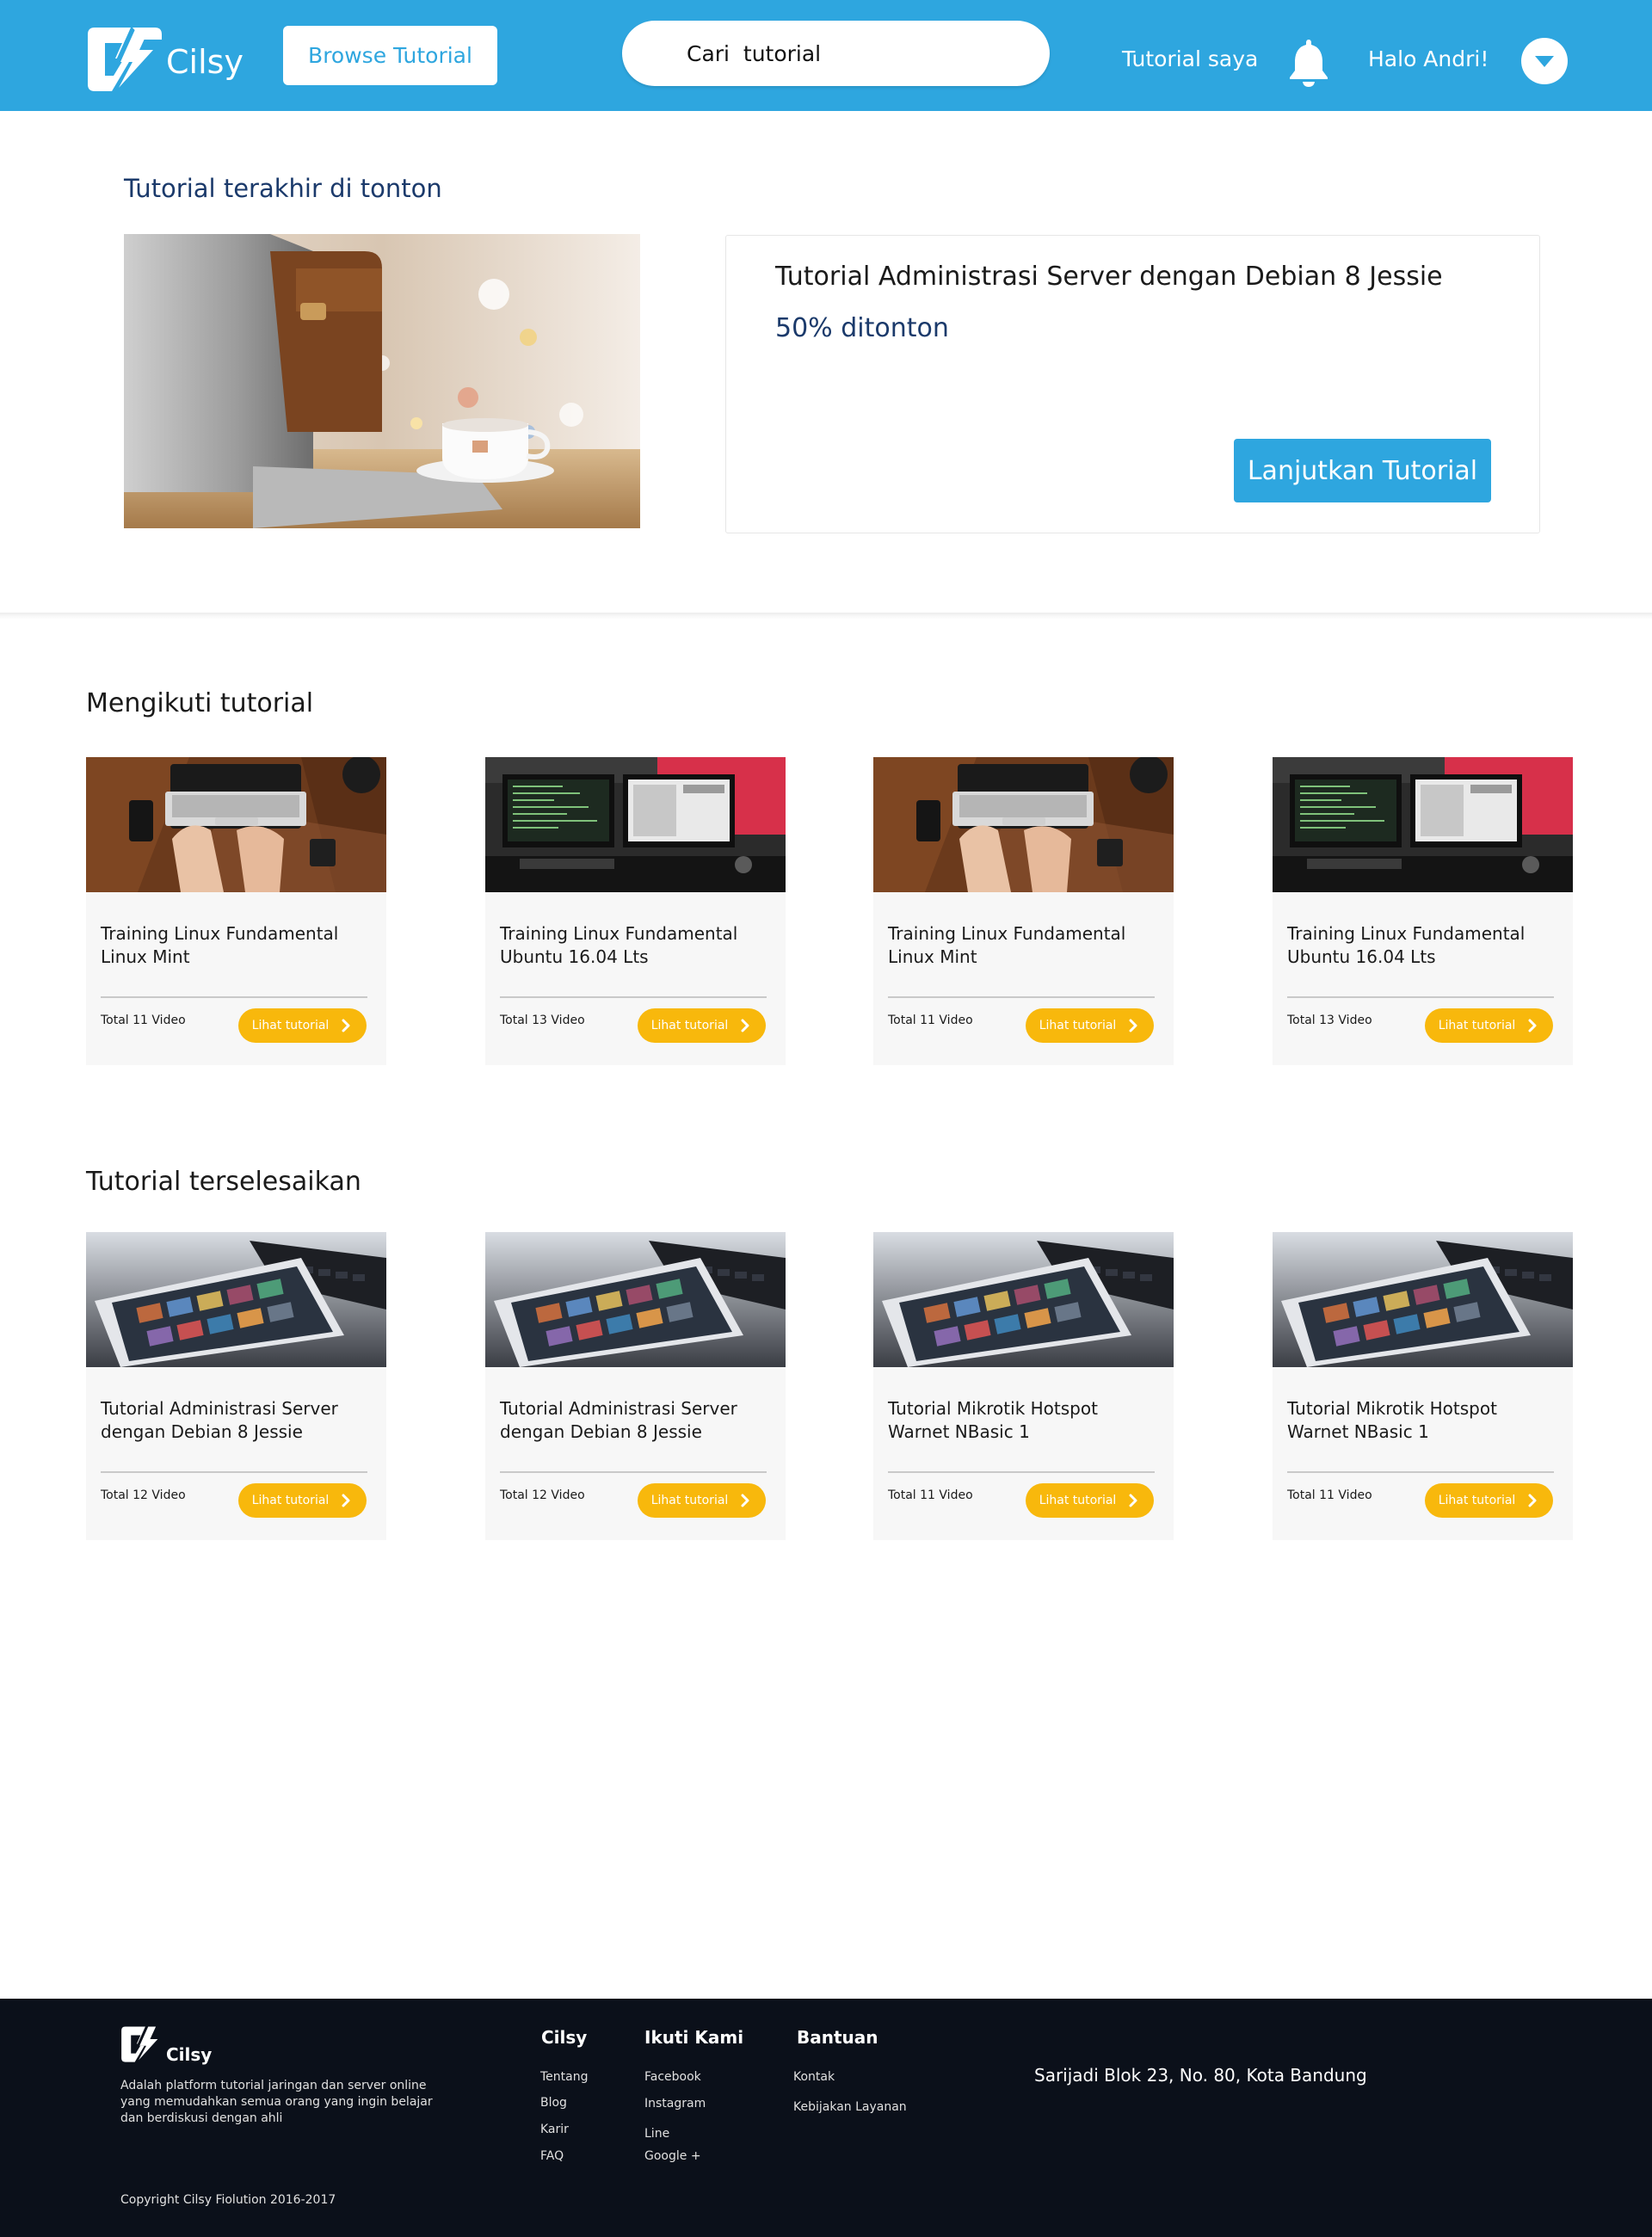 The image size is (1652, 2237). I want to click on following-heading: Mengikuti tutorial, so click(200, 703).